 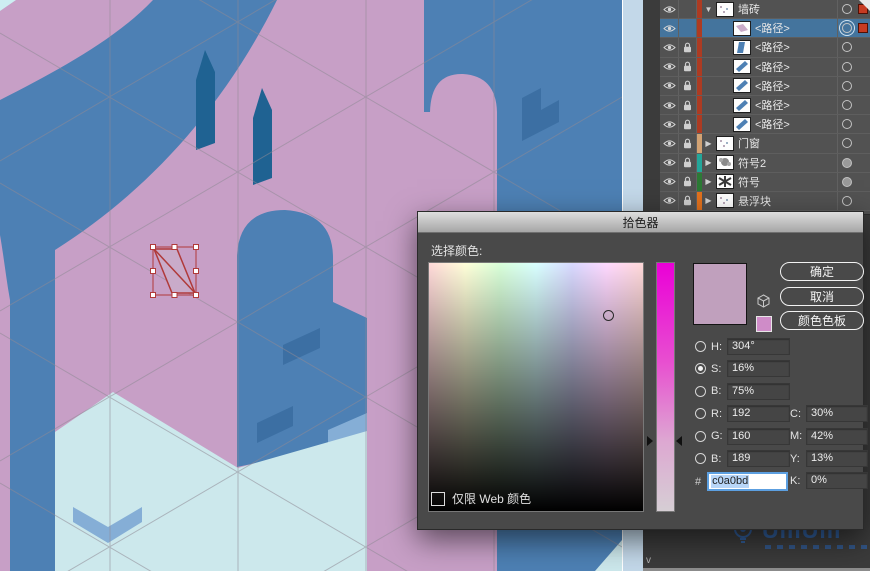 I want to click on layer-name: 门窗, so click(x=785, y=143).